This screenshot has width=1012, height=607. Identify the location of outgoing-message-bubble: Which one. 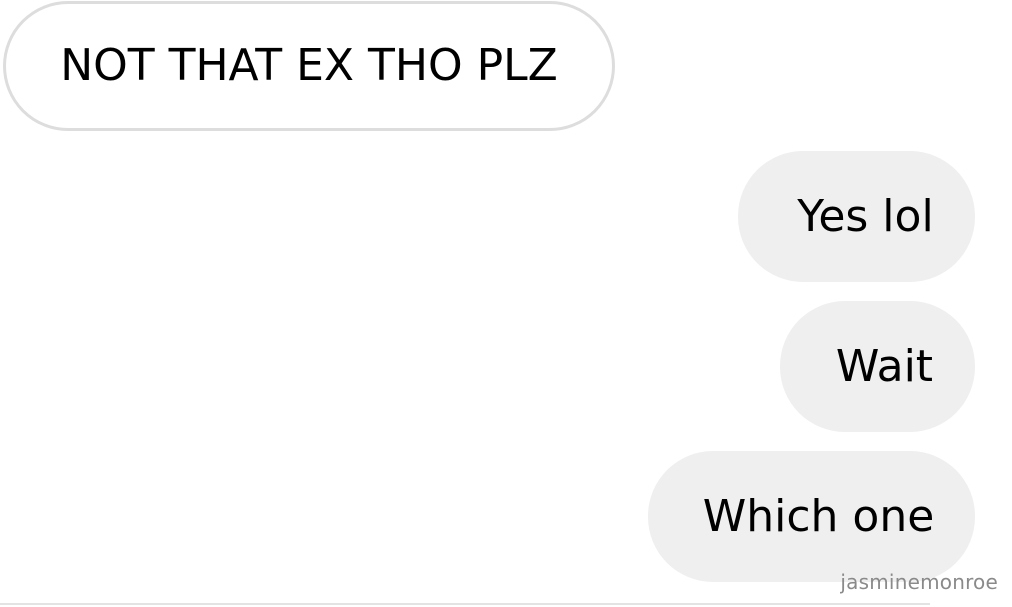
(811, 516).